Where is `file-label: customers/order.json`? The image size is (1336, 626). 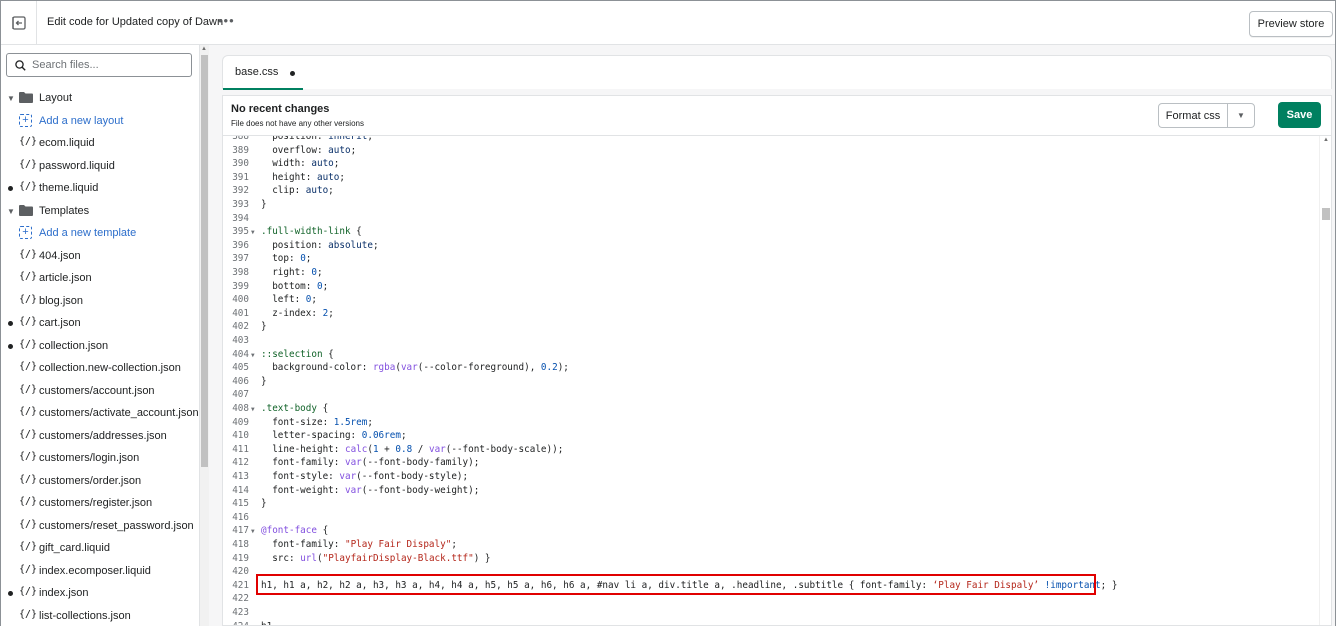 file-label: customers/order.json is located at coordinates (90, 480).